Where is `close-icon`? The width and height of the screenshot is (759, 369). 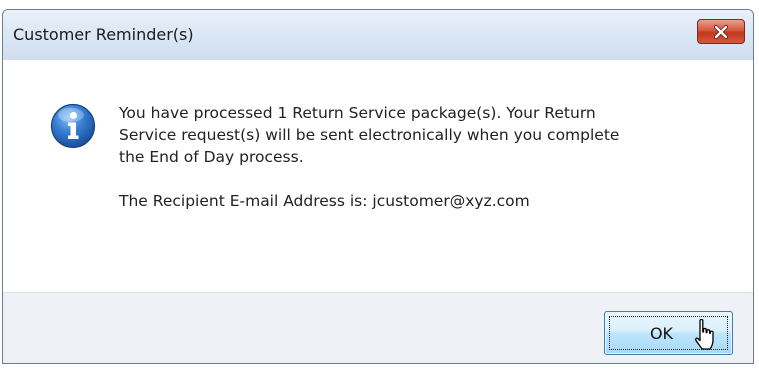 close-icon is located at coordinates (721, 31).